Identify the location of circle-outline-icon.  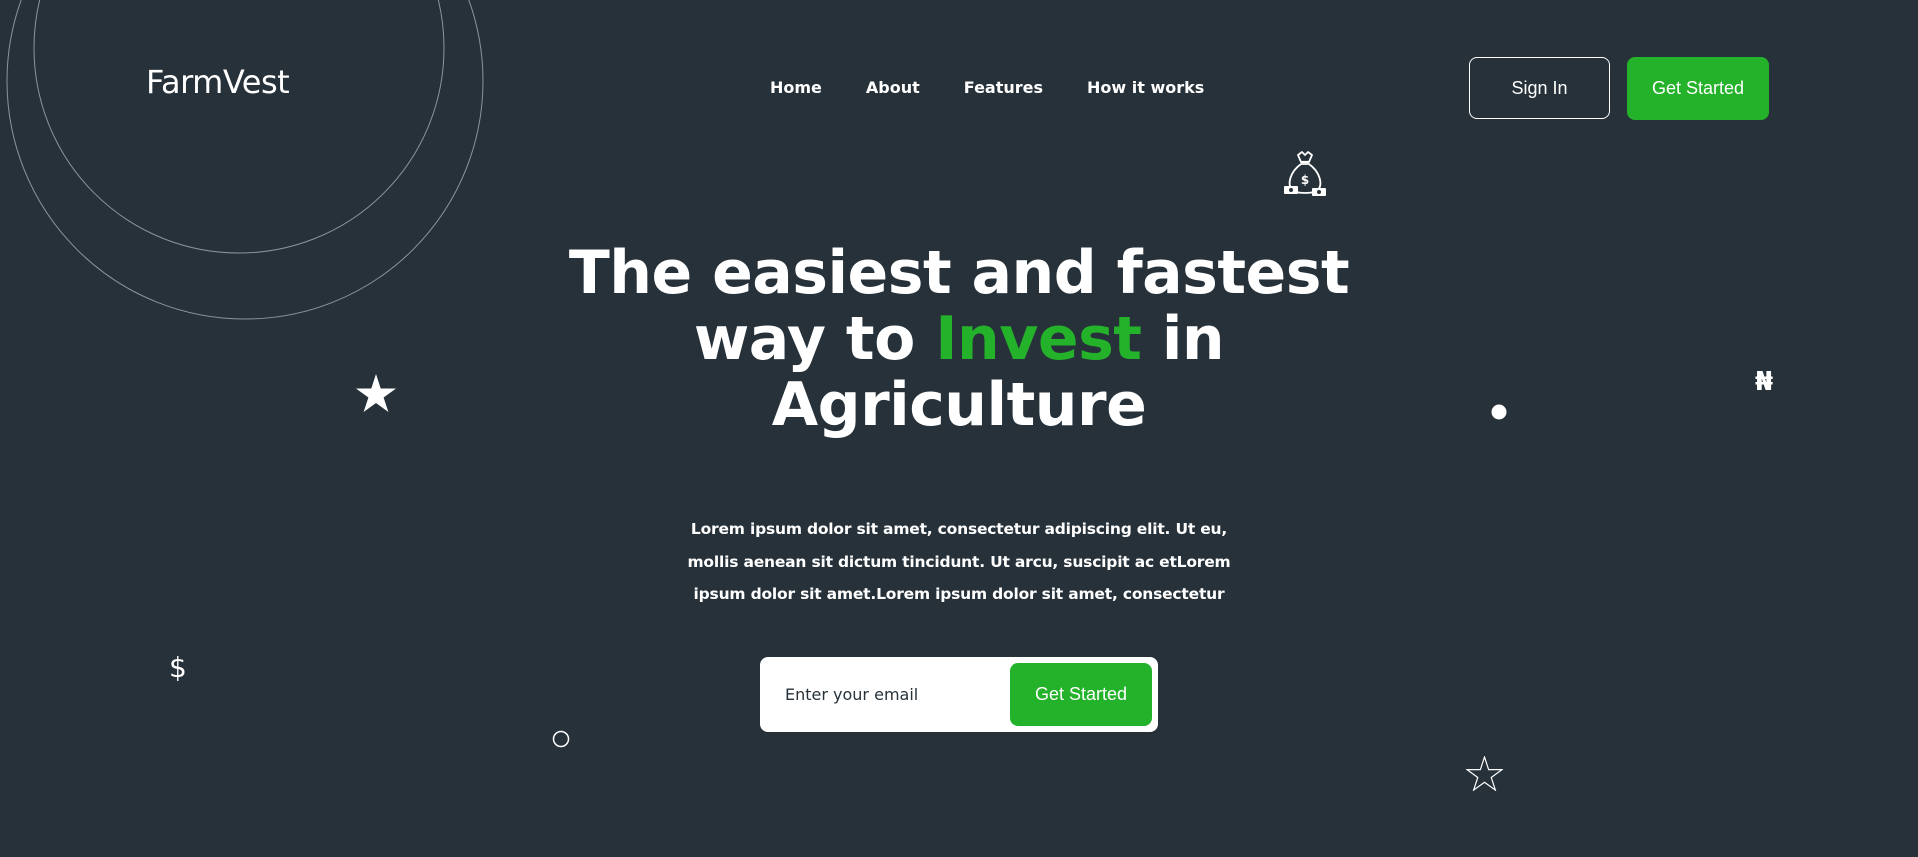
(561, 739).